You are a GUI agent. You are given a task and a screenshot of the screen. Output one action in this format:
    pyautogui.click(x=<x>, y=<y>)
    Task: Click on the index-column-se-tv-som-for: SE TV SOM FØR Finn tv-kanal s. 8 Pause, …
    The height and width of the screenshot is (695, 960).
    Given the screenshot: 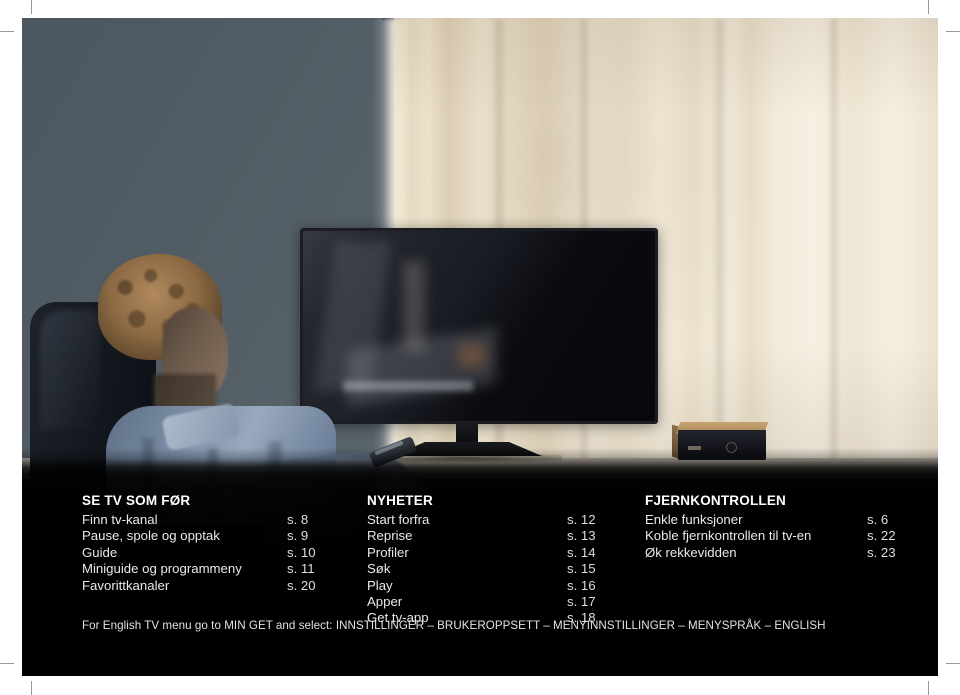 What is the action you would take?
    pyautogui.click(x=212, y=543)
    